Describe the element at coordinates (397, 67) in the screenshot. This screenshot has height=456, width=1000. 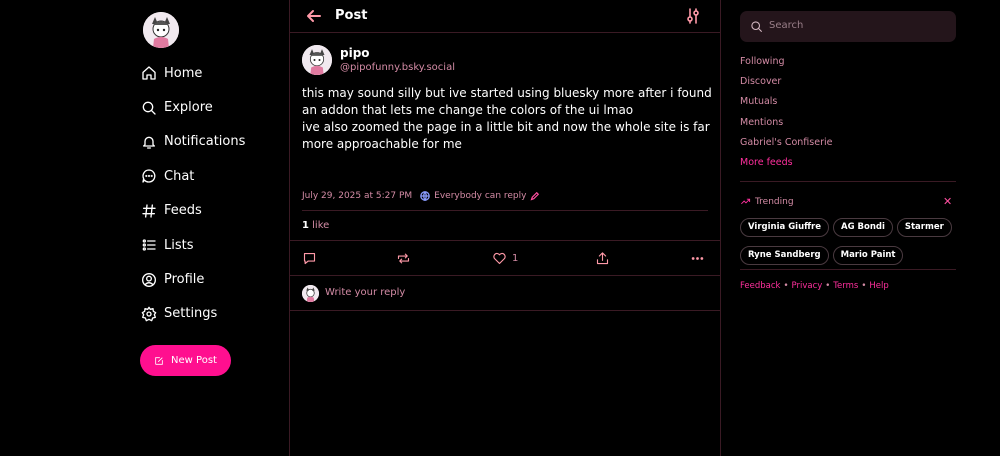
I see `author-handle: @pipofunny.bsky.social` at that location.